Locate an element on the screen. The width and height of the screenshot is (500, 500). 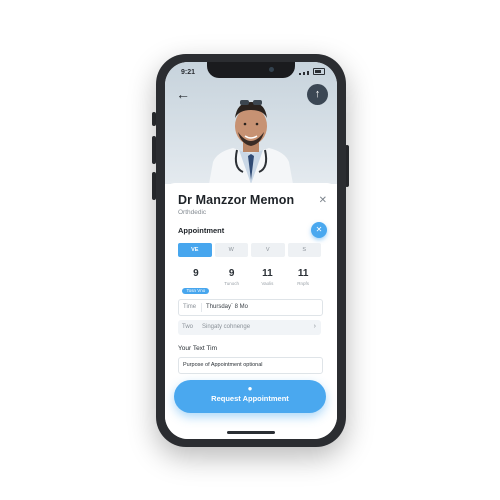
option-row: Two Singaty cohnenge › is located at coordinates (249, 327).